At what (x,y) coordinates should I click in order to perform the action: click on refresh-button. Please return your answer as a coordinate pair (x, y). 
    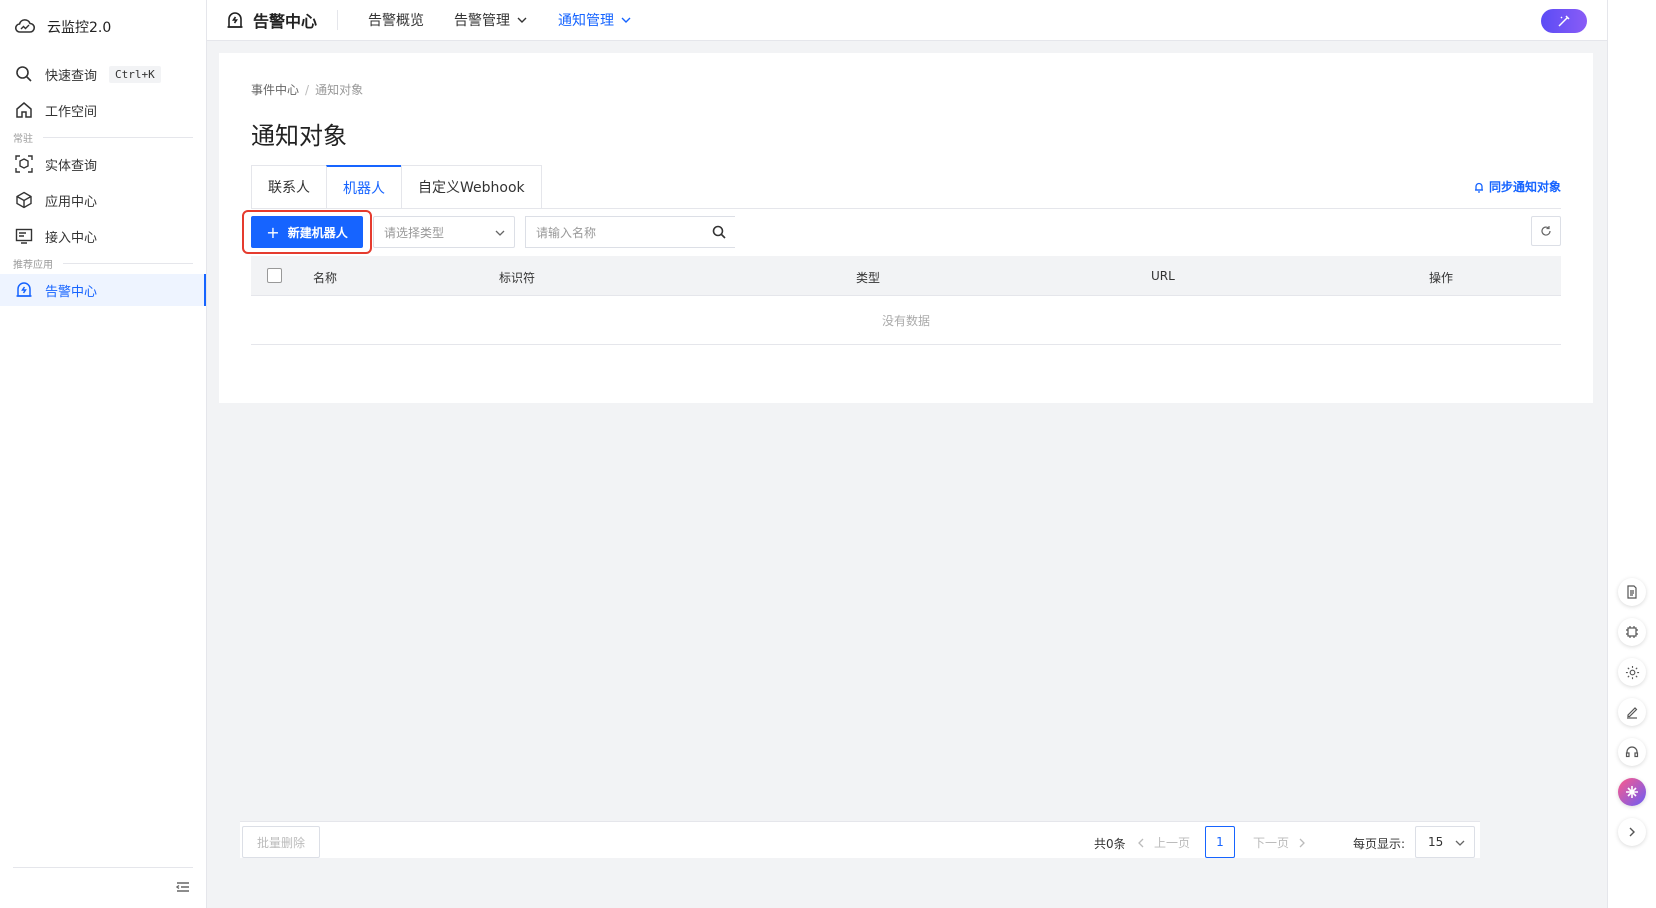
    Looking at the image, I should click on (1546, 231).